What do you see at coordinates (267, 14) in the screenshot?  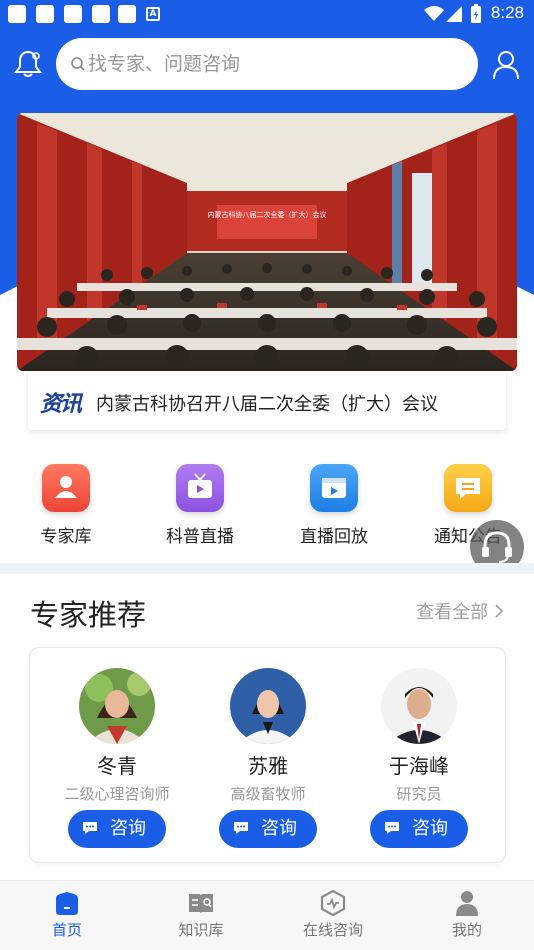 I see `status-bar: A 8:28` at bounding box center [267, 14].